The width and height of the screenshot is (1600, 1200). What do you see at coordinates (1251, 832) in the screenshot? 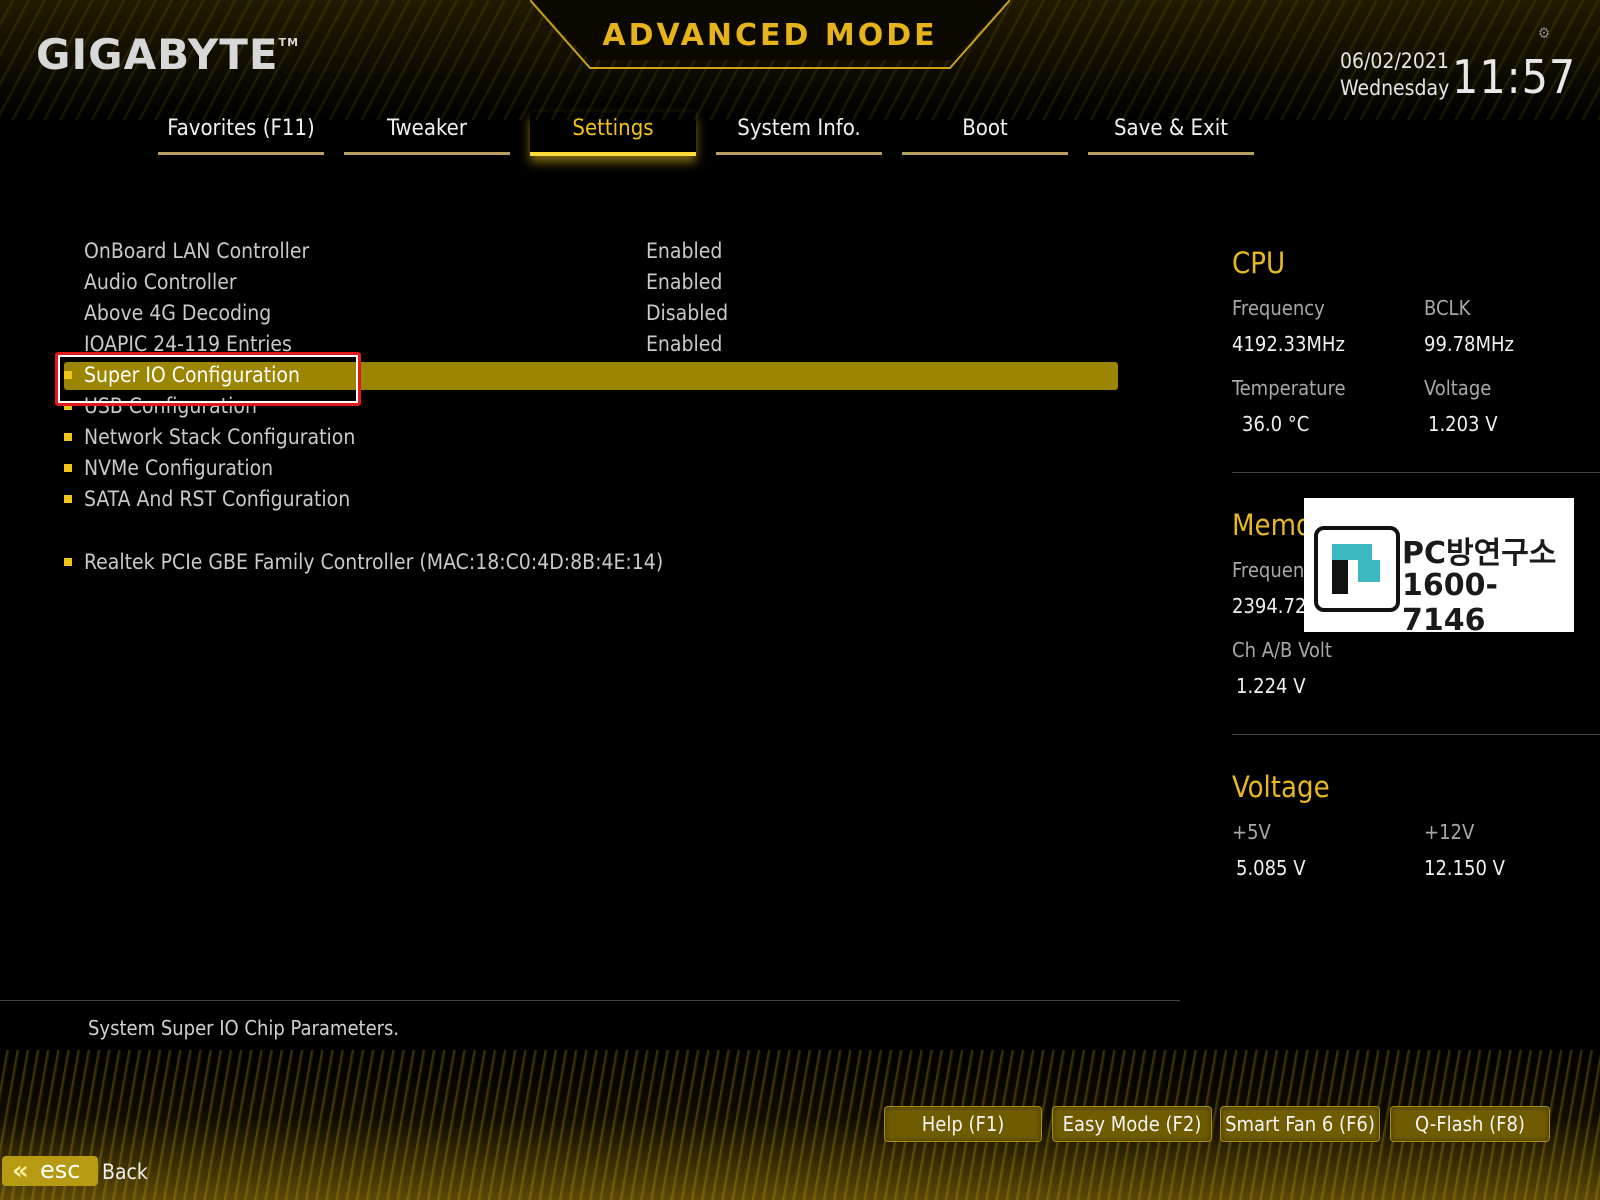
I see `voltage-5v-label: +5V` at bounding box center [1251, 832].